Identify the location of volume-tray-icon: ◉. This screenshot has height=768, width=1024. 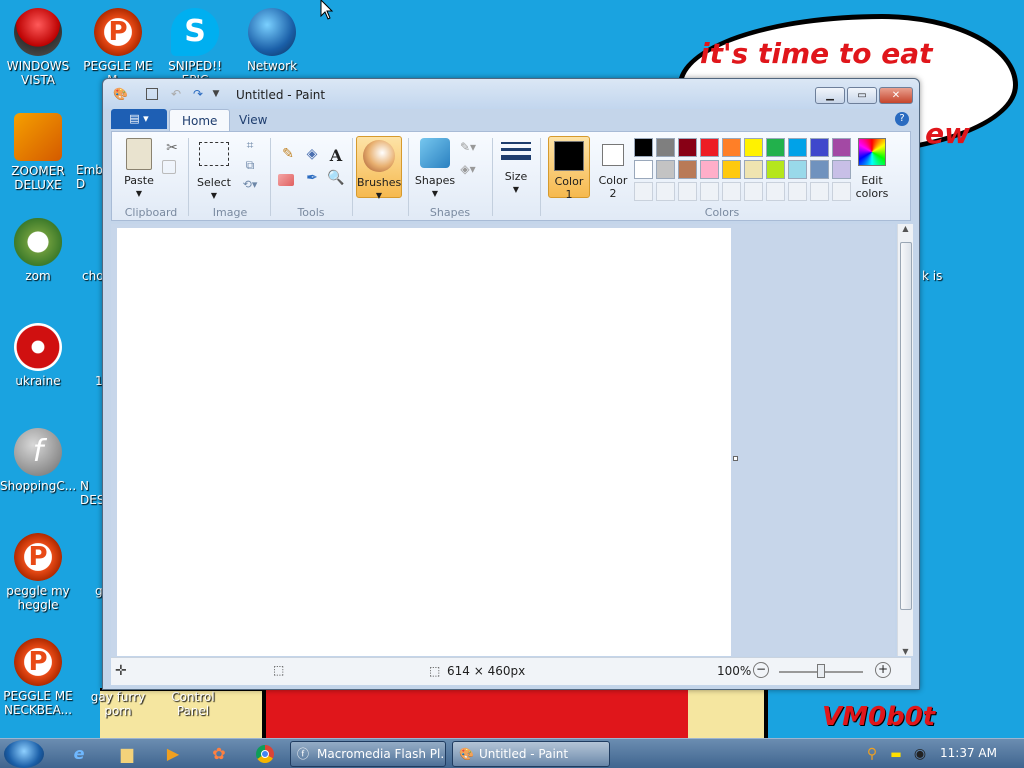
(920, 754).